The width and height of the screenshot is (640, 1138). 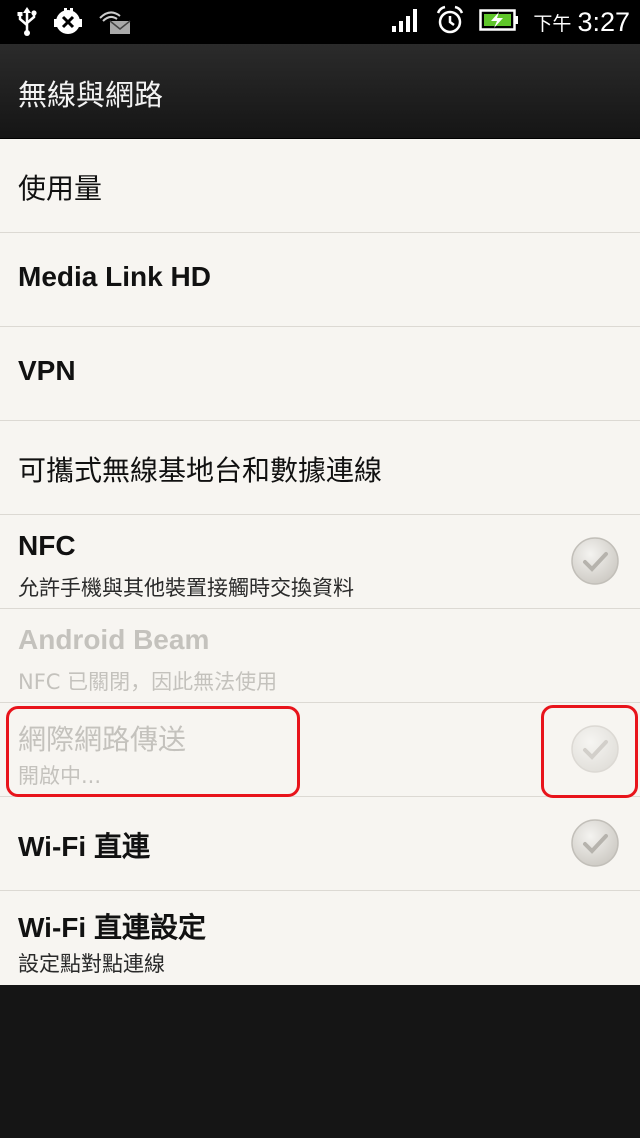 What do you see at coordinates (115, 24) in the screenshot?
I see `notification-icon` at bounding box center [115, 24].